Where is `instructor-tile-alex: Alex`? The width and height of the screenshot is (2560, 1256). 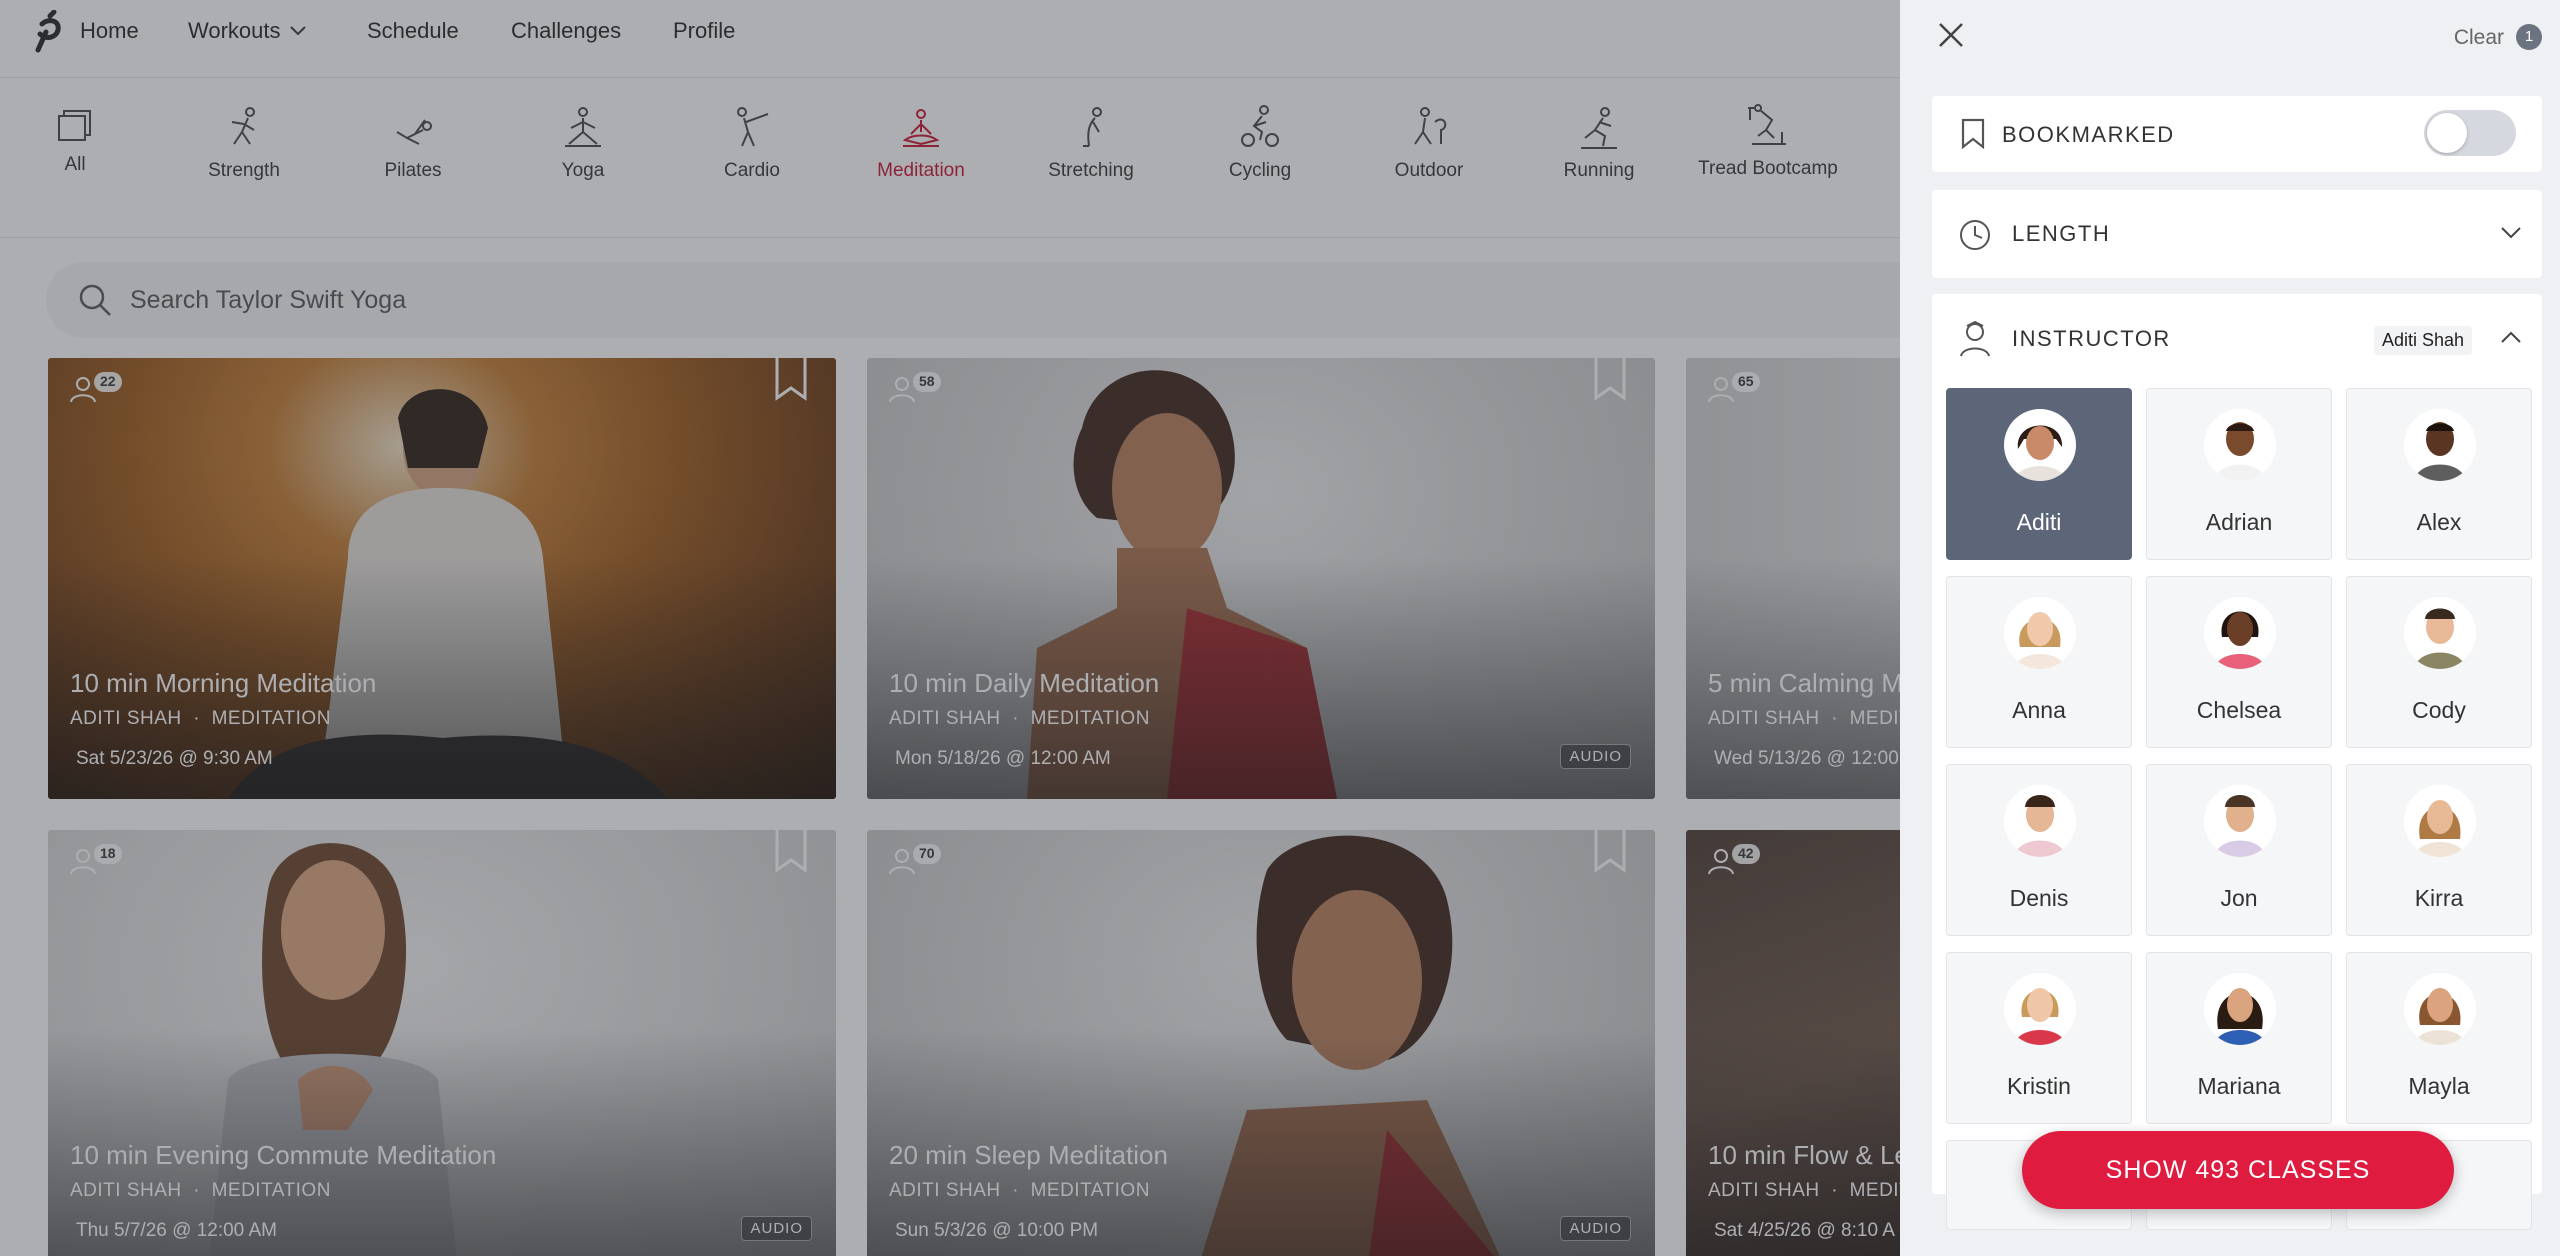
instructor-tile-alex: Alex is located at coordinates (2439, 474).